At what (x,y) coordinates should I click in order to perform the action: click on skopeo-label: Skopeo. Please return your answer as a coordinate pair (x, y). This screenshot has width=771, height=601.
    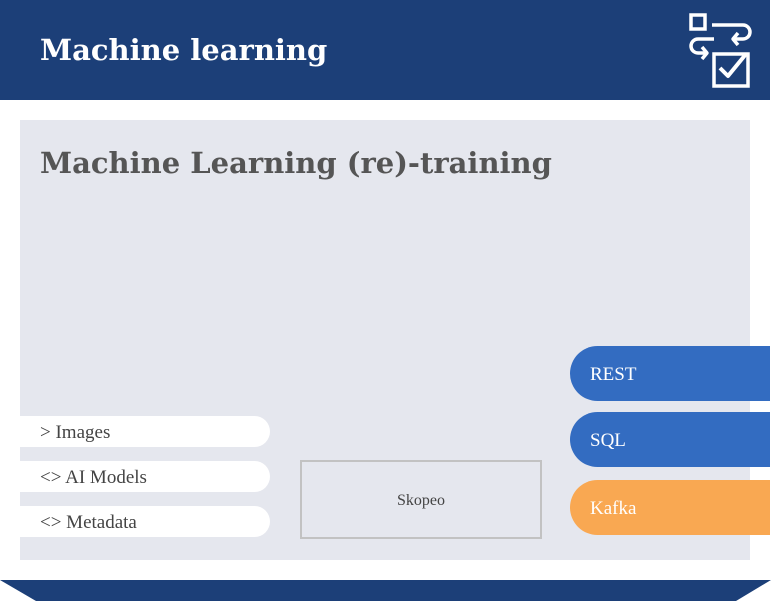
    Looking at the image, I should click on (421, 500).